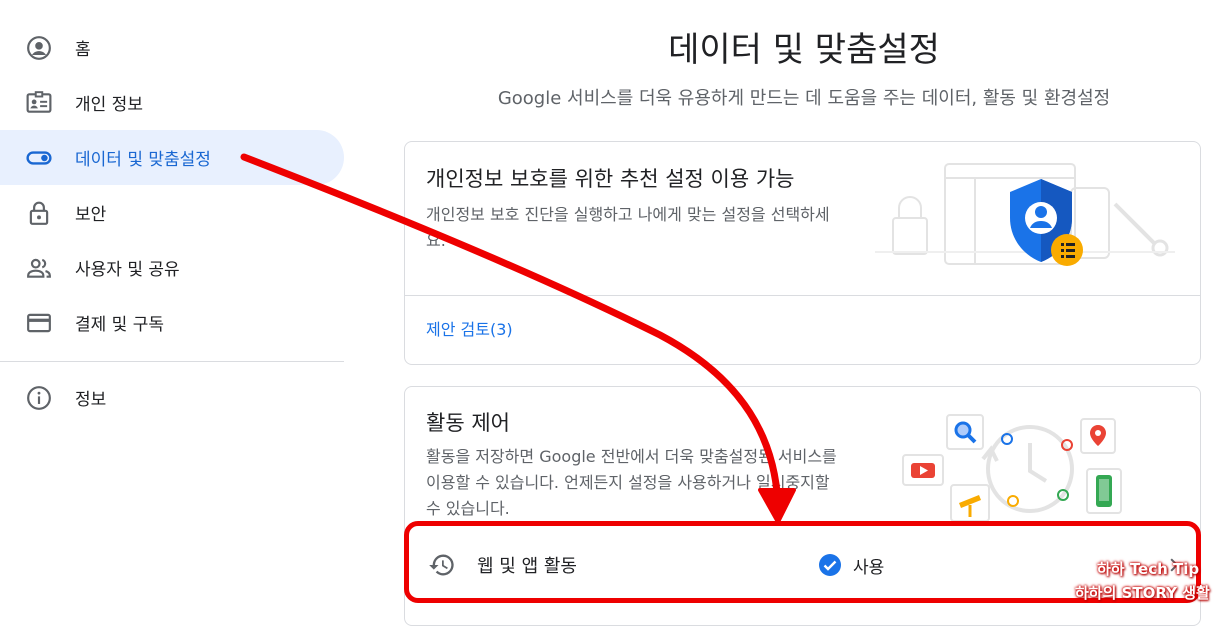 This screenshot has width=1213, height=626. What do you see at coordinates (39, 157) in the screenshot?
I see `toggle-icon` at bounding box center [39, 157].